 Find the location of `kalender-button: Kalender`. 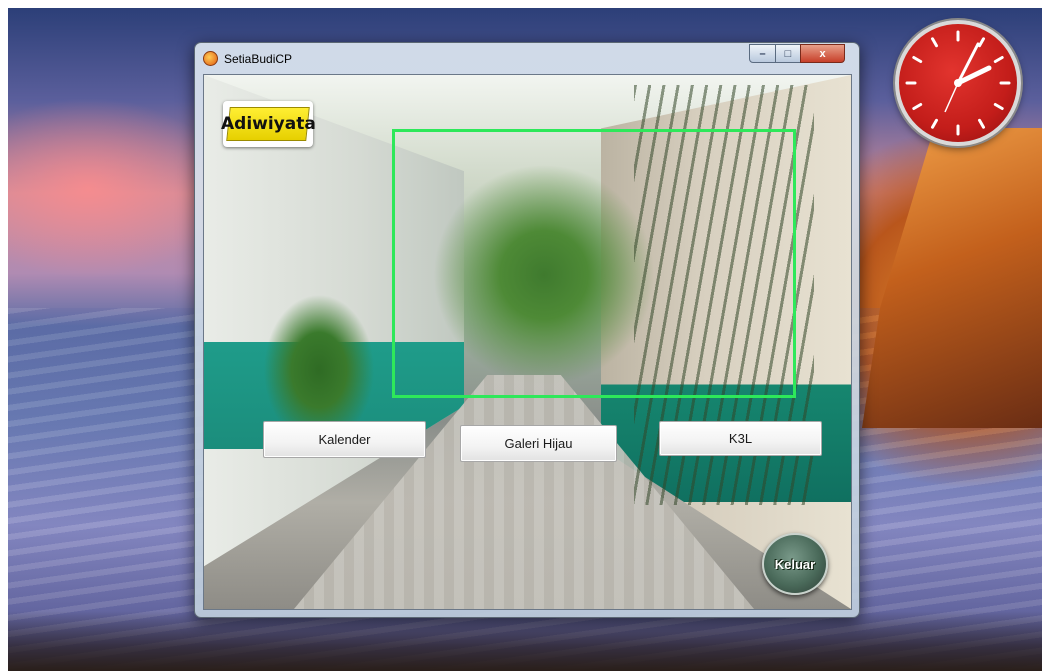

kalender-button: Kalender is located at coordinates (344, 439).